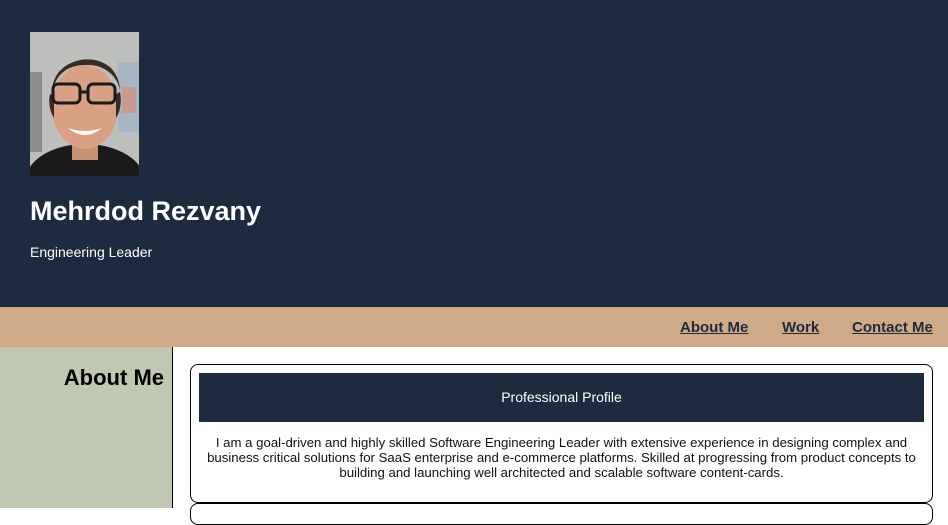  Describe the element at coordinates (84, 104) in the screenshot. I see `avatar` at that location.